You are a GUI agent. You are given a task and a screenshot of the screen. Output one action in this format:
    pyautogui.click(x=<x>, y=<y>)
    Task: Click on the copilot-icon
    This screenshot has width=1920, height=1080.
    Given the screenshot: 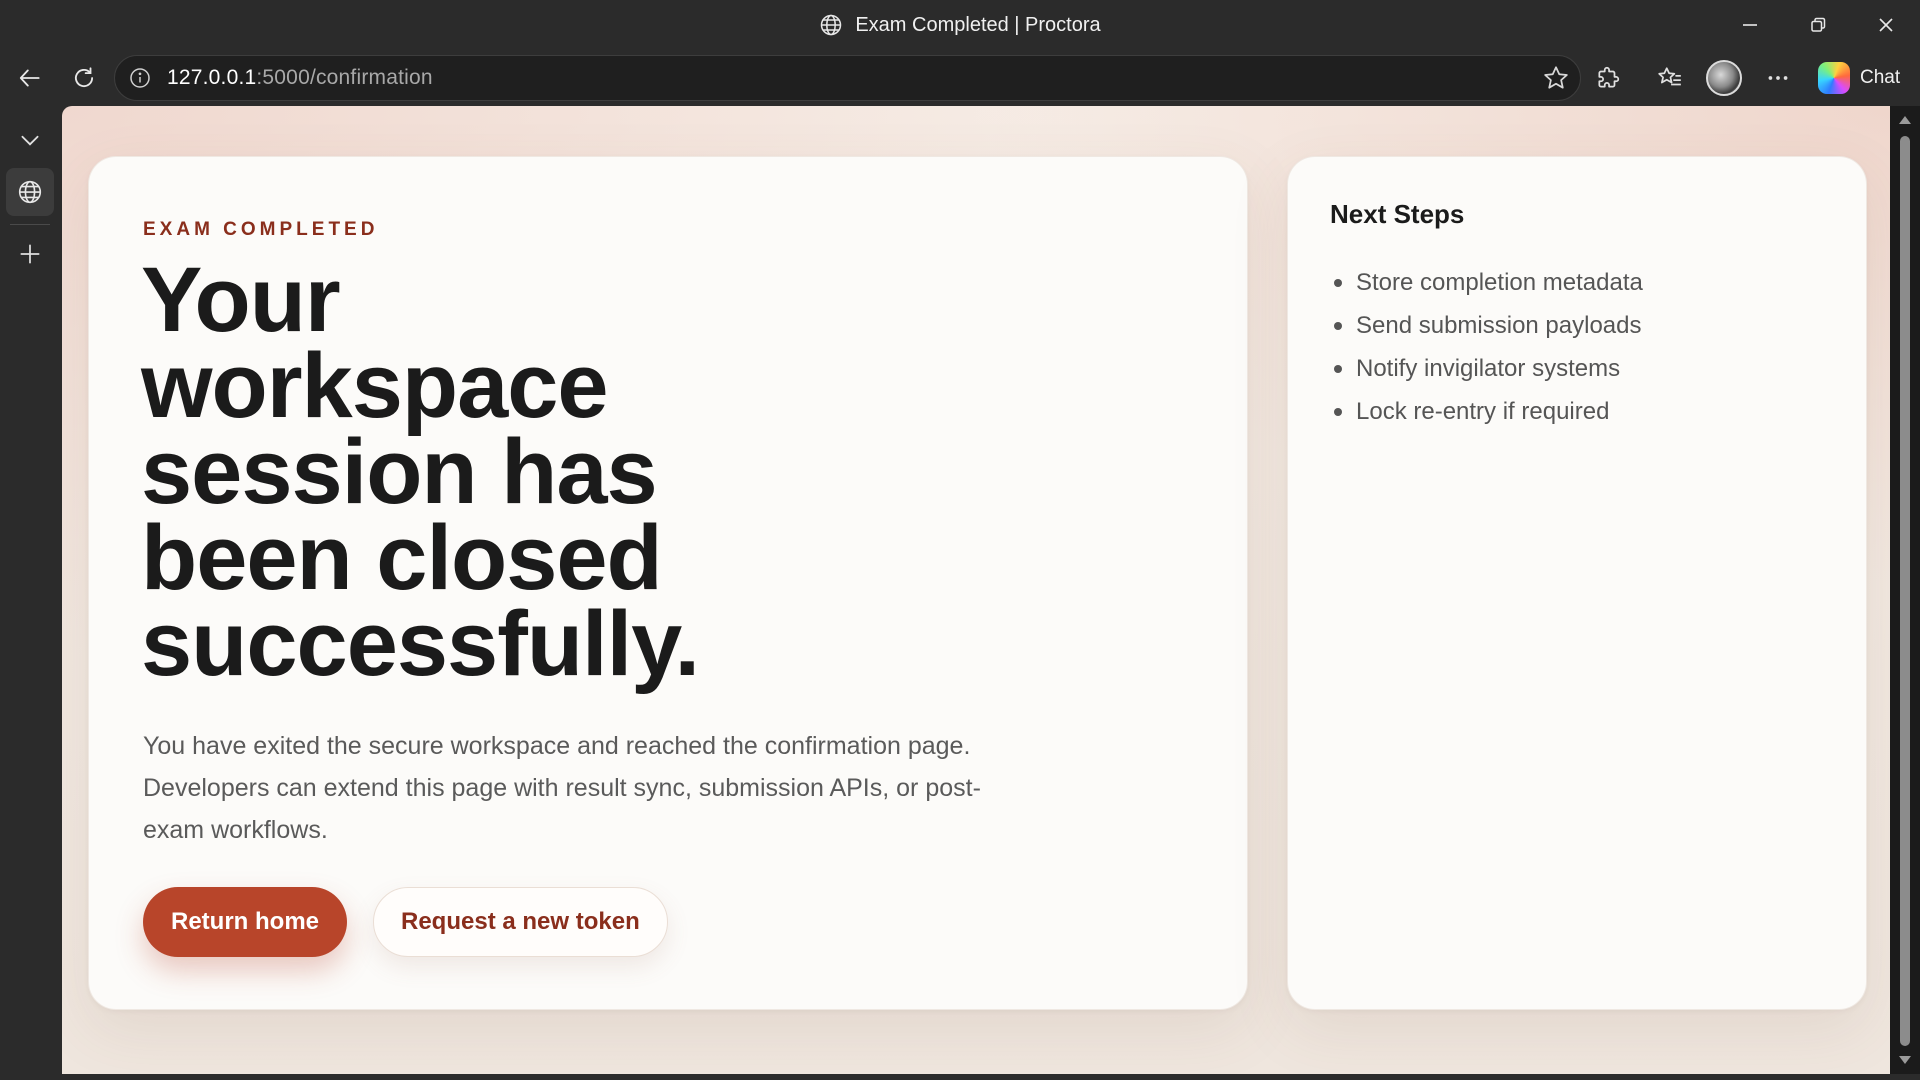 What is the action you would take?
    pyautogui.click(x=1834, y=78)
    